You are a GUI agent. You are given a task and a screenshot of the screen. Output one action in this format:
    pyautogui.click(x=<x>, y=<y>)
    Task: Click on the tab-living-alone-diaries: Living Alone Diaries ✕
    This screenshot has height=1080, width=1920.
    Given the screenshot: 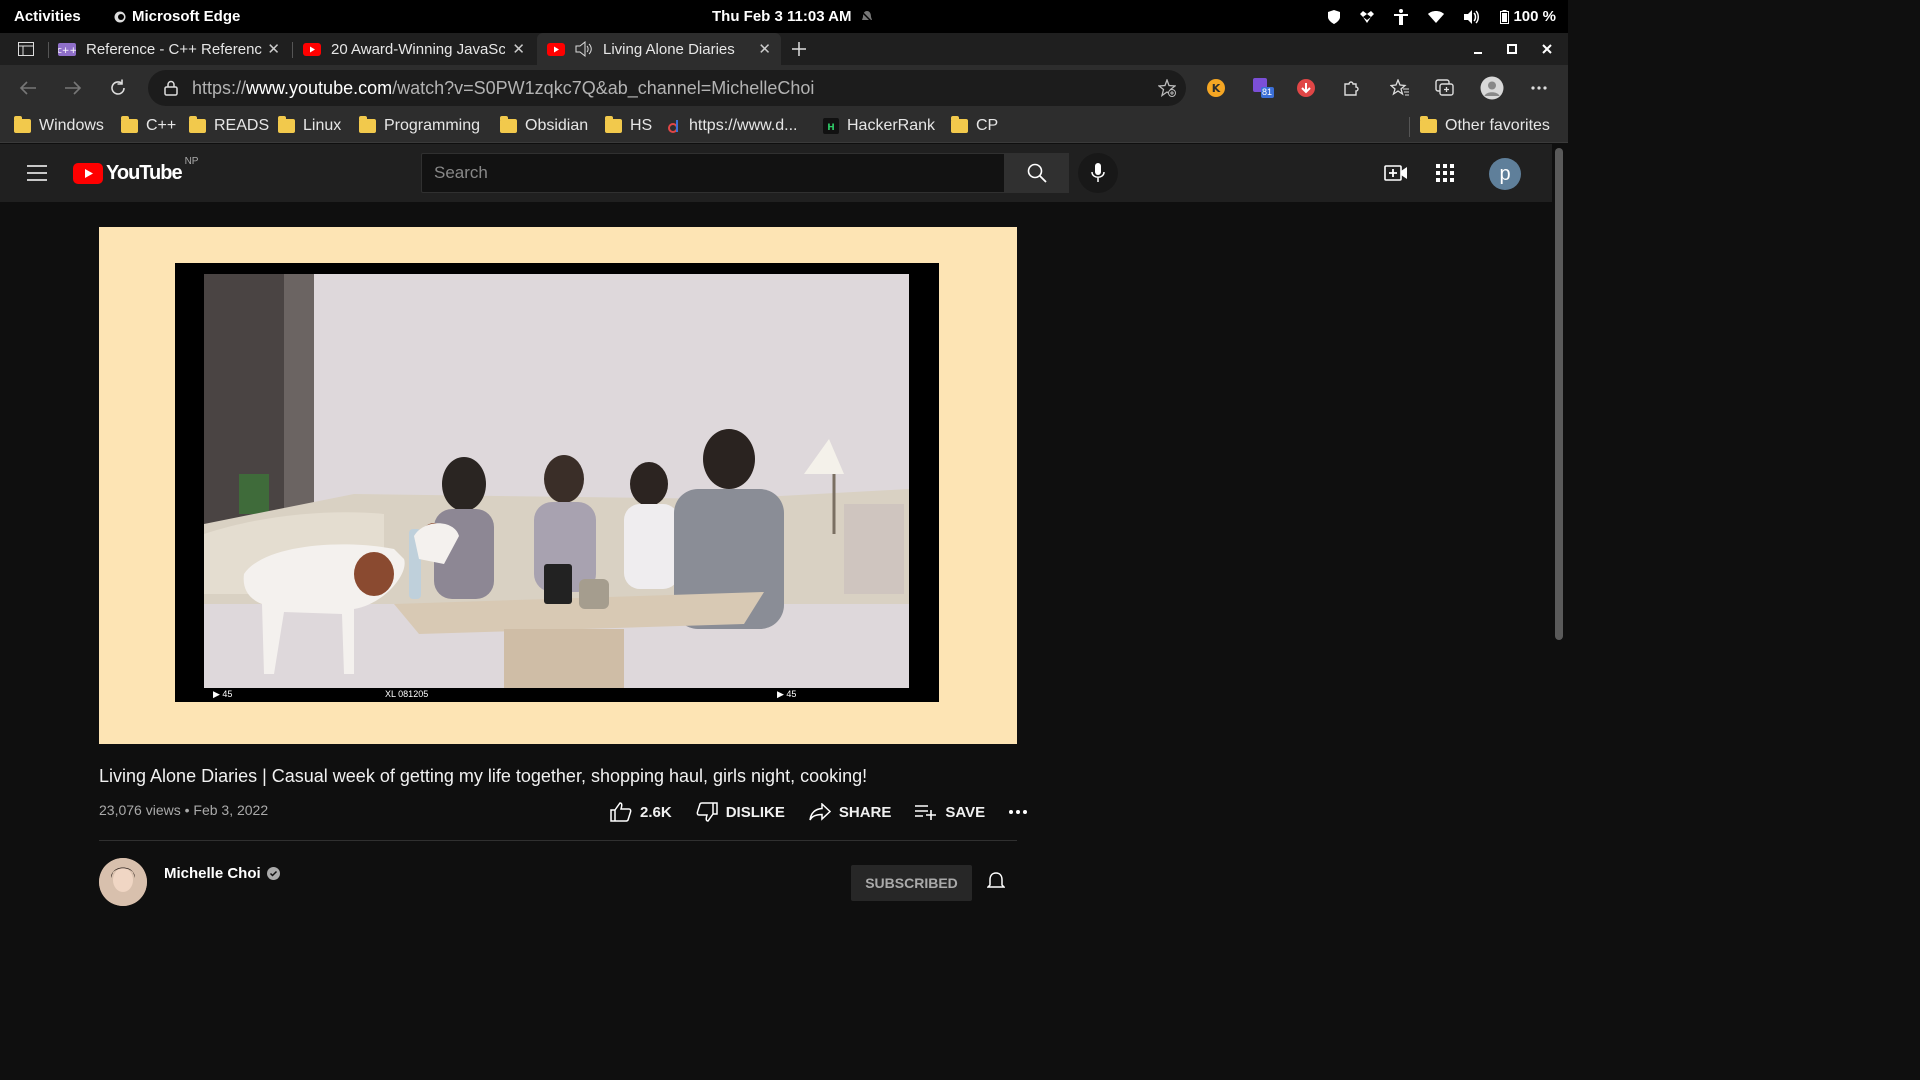 What is the action you would take?
    pyautogui.click(x=659, y=49)
    